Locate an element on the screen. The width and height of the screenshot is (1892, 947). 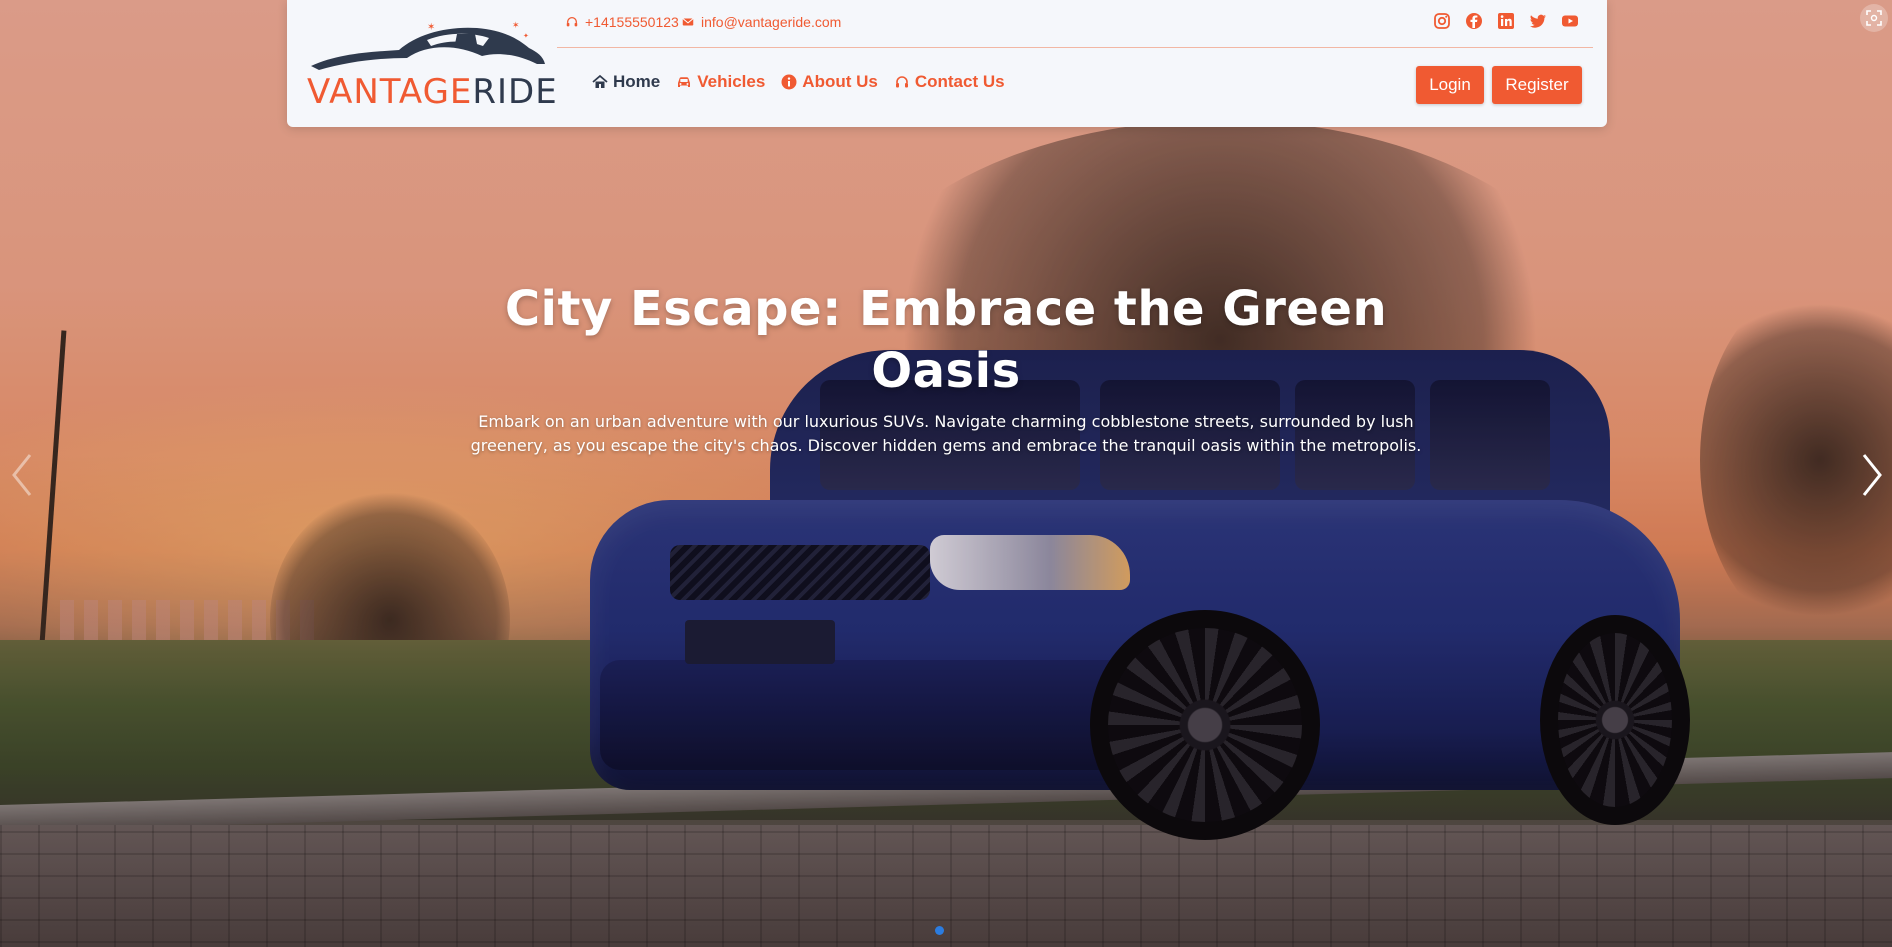
youtube-link is located at coordinates (1570, 21).